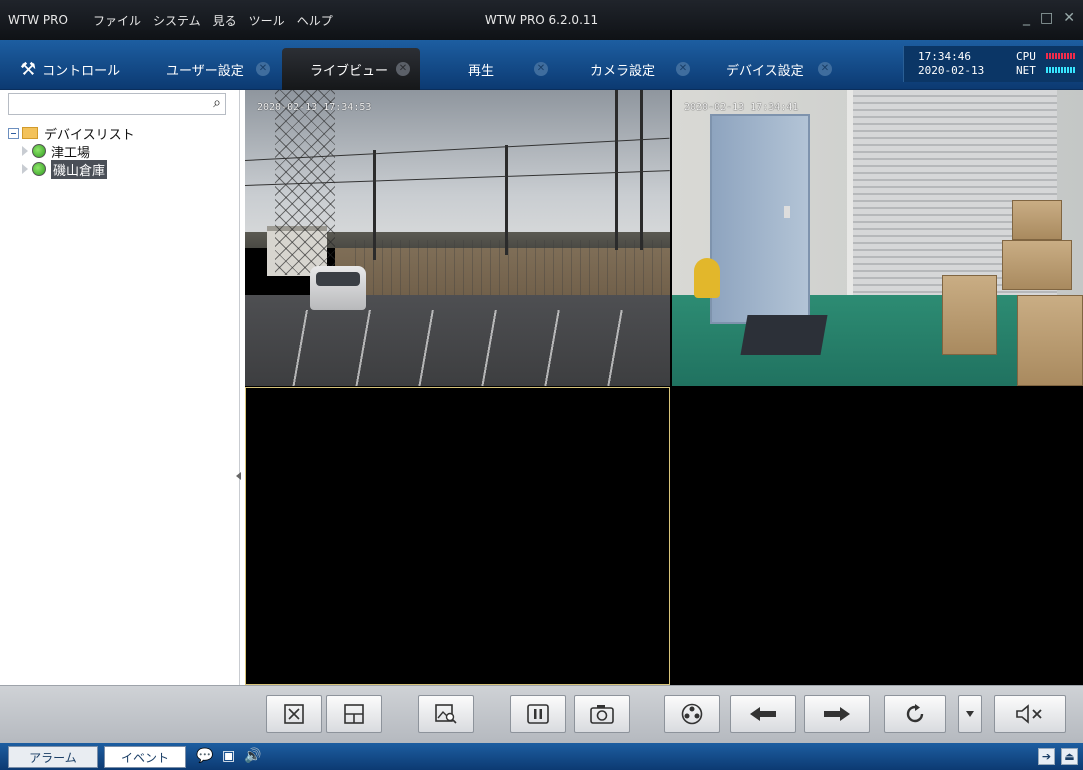  I want to click on device-label: 磯山倉庫, so click(79, 169).